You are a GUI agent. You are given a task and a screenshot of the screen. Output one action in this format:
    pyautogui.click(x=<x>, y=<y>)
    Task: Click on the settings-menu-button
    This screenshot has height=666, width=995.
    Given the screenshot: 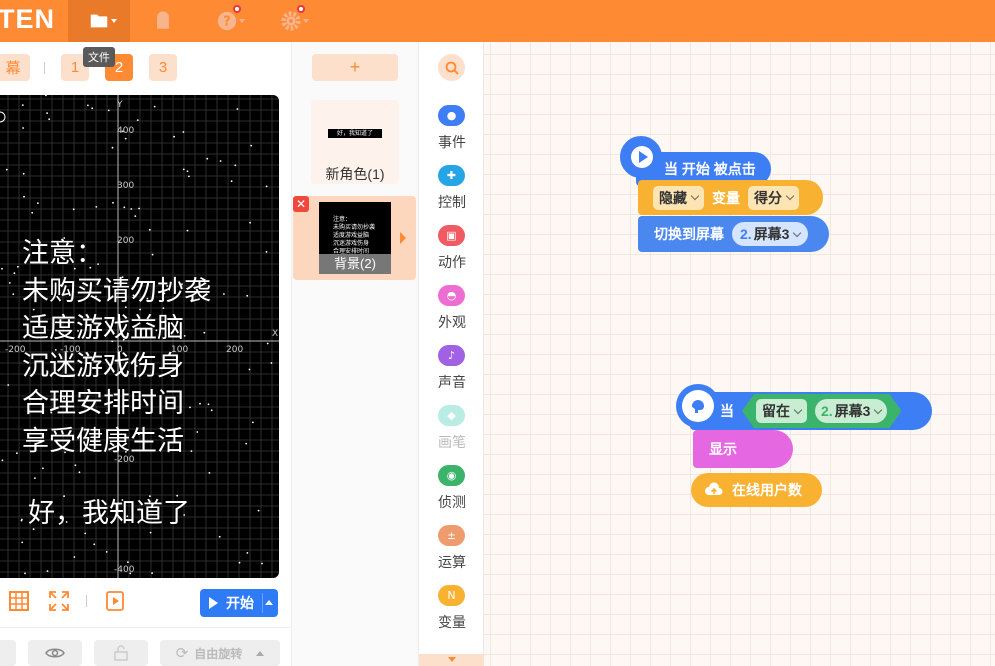 What is the action you would take?
    pyautogui.click(x=291, y=21)
    